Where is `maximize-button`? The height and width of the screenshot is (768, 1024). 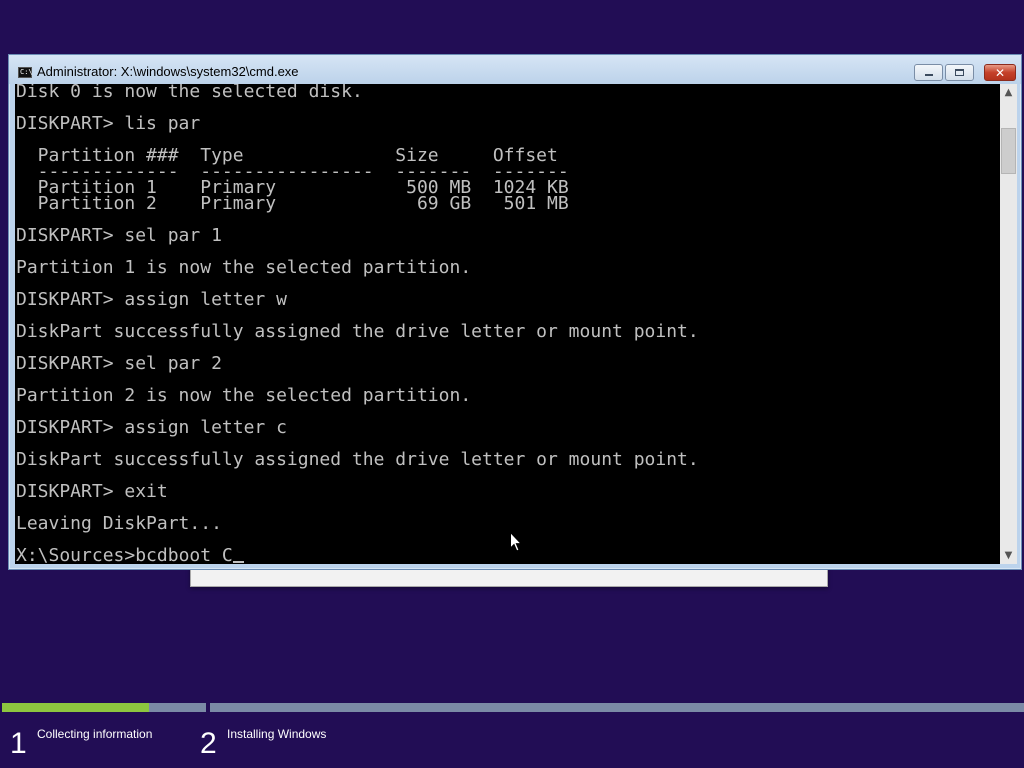 maximize-button is located at coordinates (959, 72).